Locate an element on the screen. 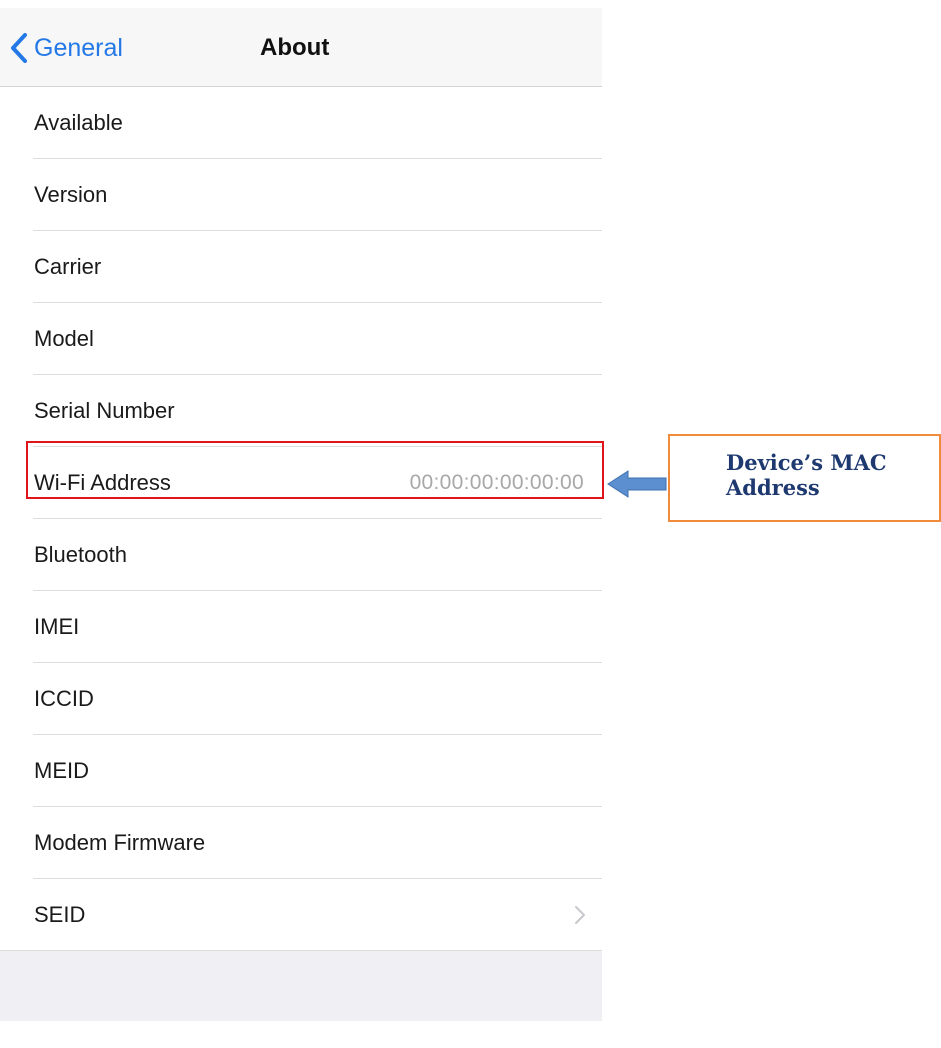 This screenshot has height=1048, width=941. back-button: General is located at coordinates (66, 48).